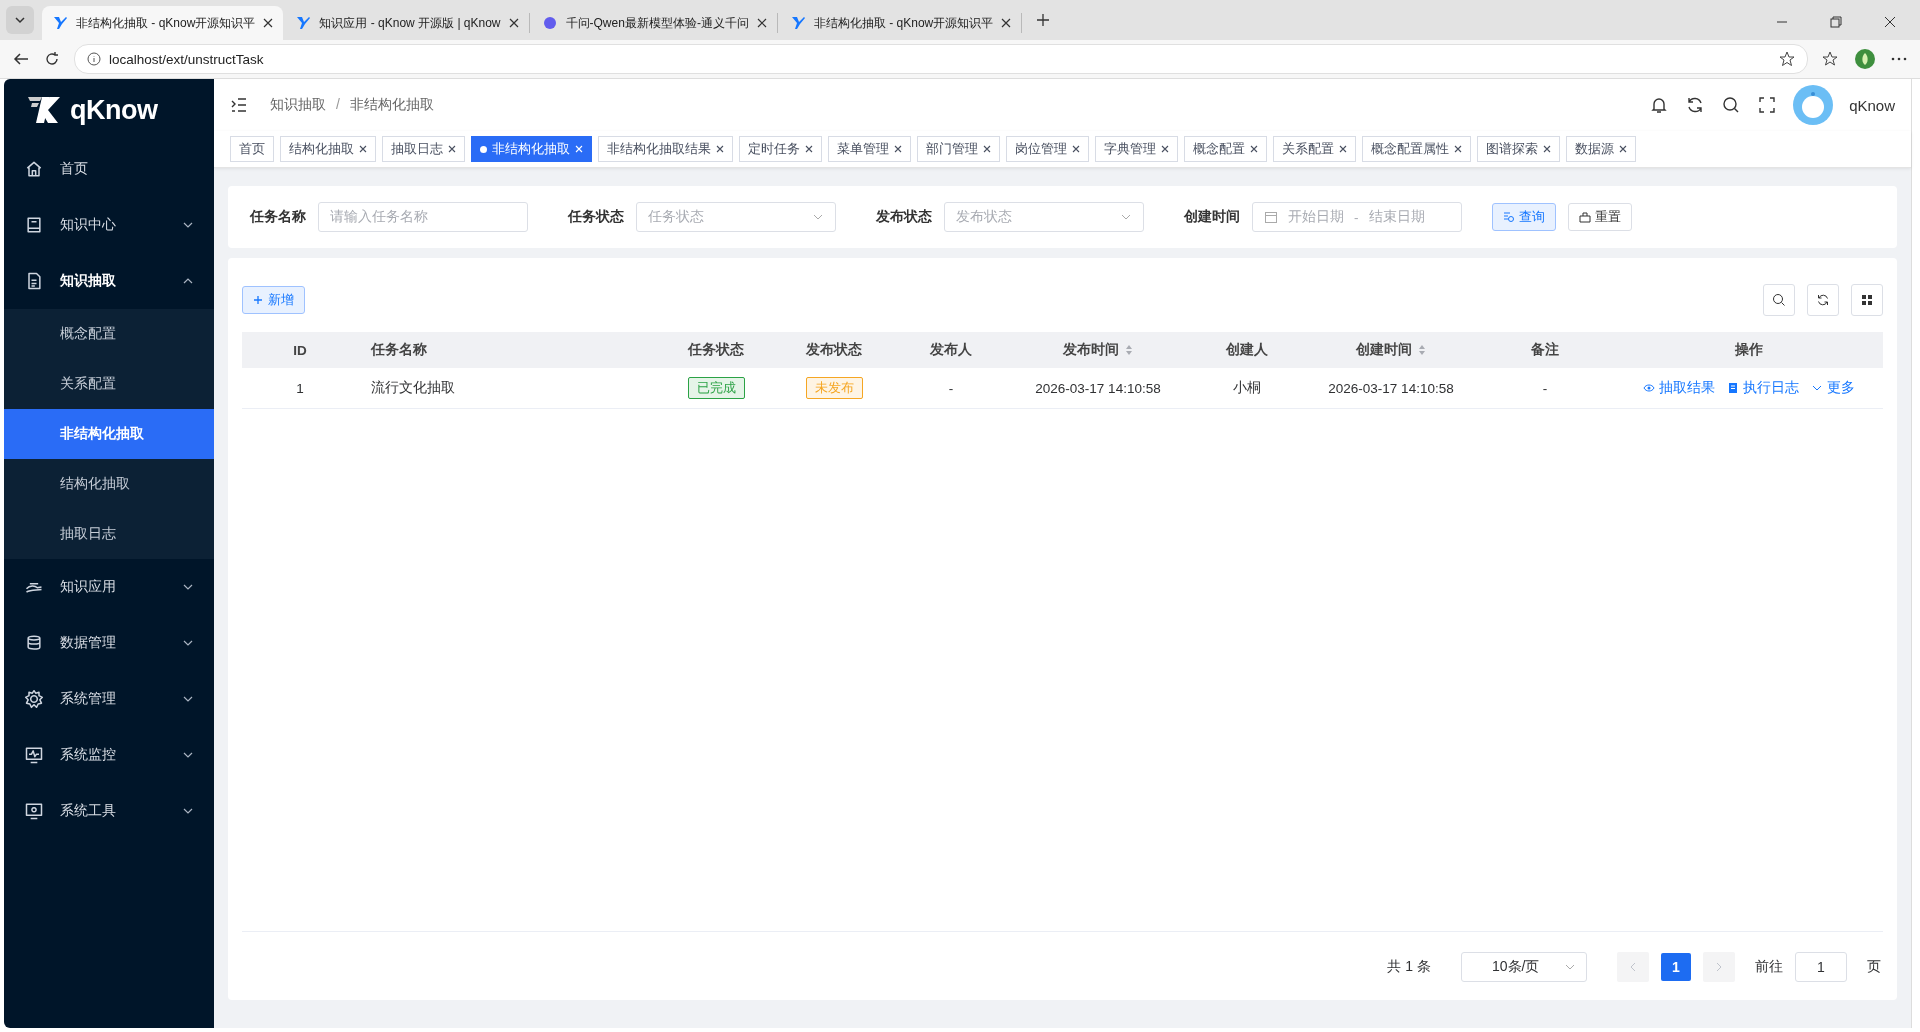  What do you see at coordinates (109, 534) in the screenshot?
I see `submenu-item: 抽取日志` at bounding box center [109, 534].